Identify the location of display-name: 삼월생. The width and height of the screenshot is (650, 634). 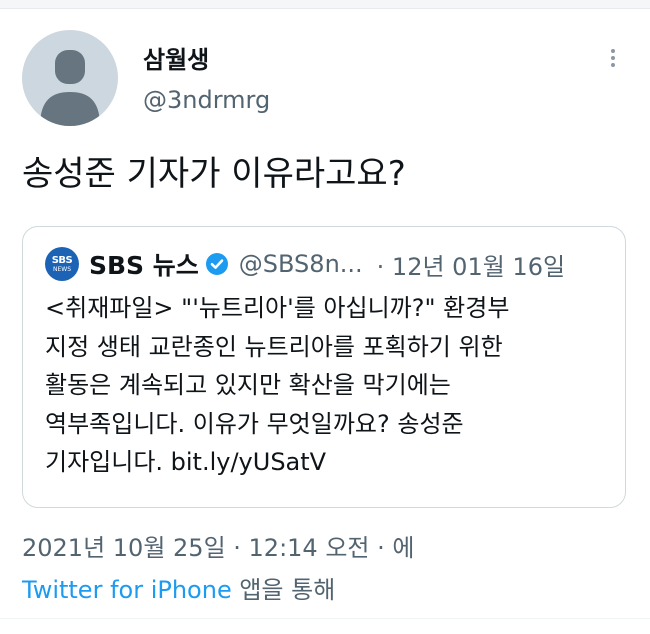
(176, 57).